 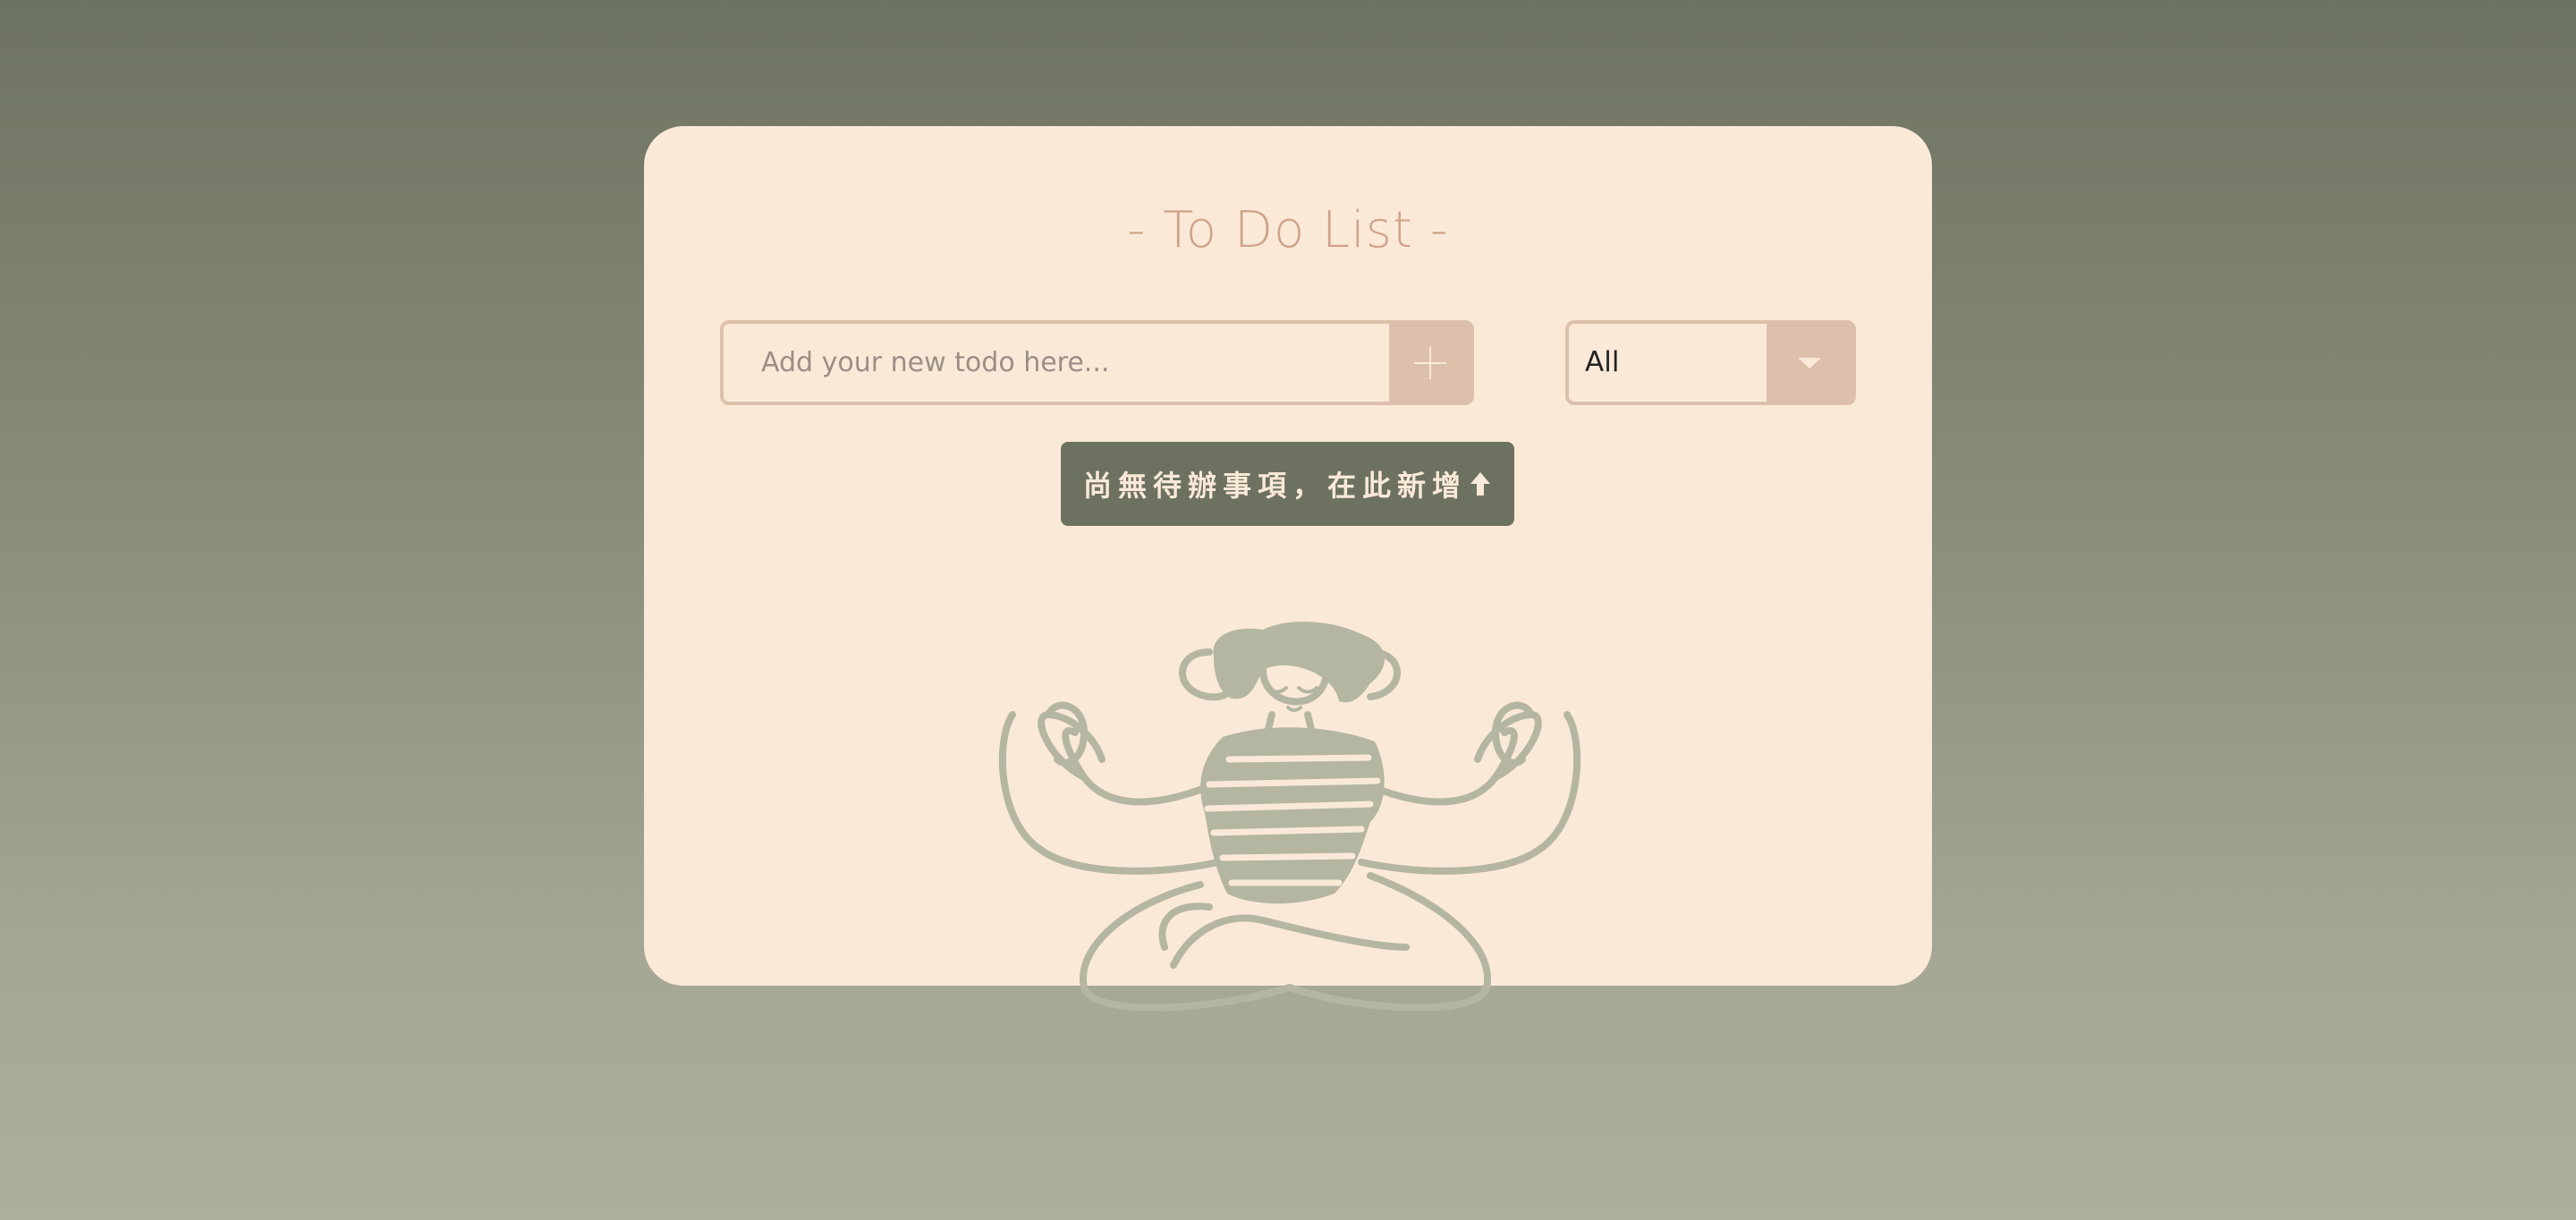 I want to click on filter-selected-value: All, so click(x=1602, y=362).